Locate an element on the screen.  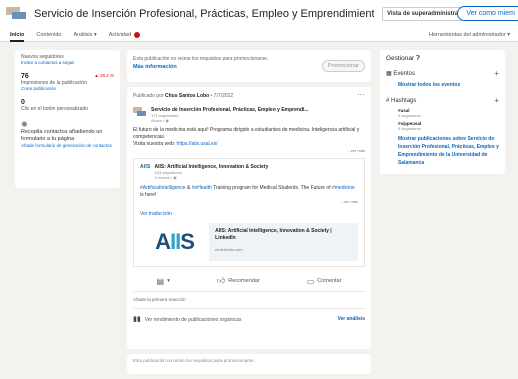
recommend-button: 👍︎ Recomendar is located at coordinates (238, 281).